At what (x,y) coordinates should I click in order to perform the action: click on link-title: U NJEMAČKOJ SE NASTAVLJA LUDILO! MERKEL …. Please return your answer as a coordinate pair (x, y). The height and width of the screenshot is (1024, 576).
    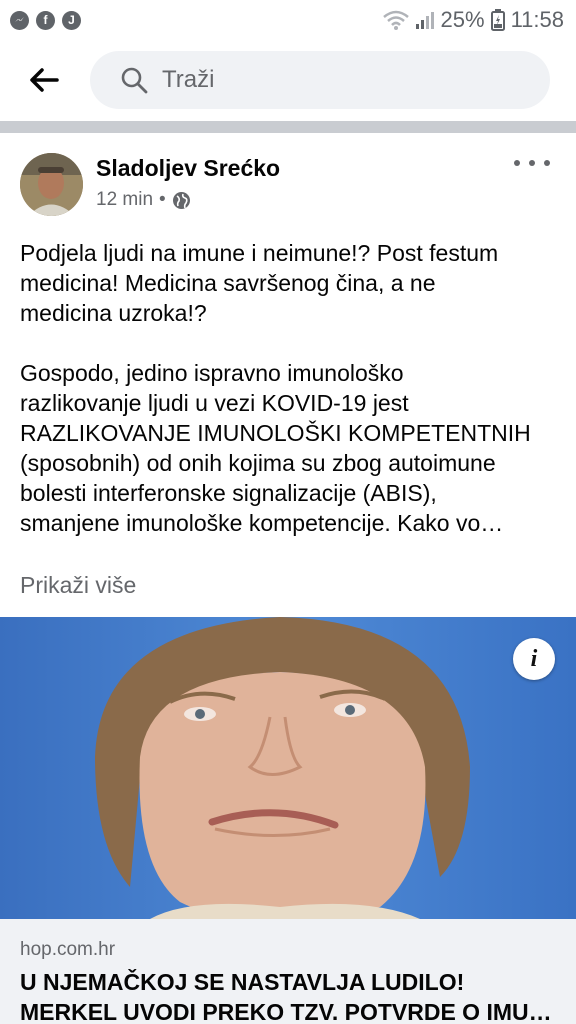
    Looking at the image, I should click on (288, 995).